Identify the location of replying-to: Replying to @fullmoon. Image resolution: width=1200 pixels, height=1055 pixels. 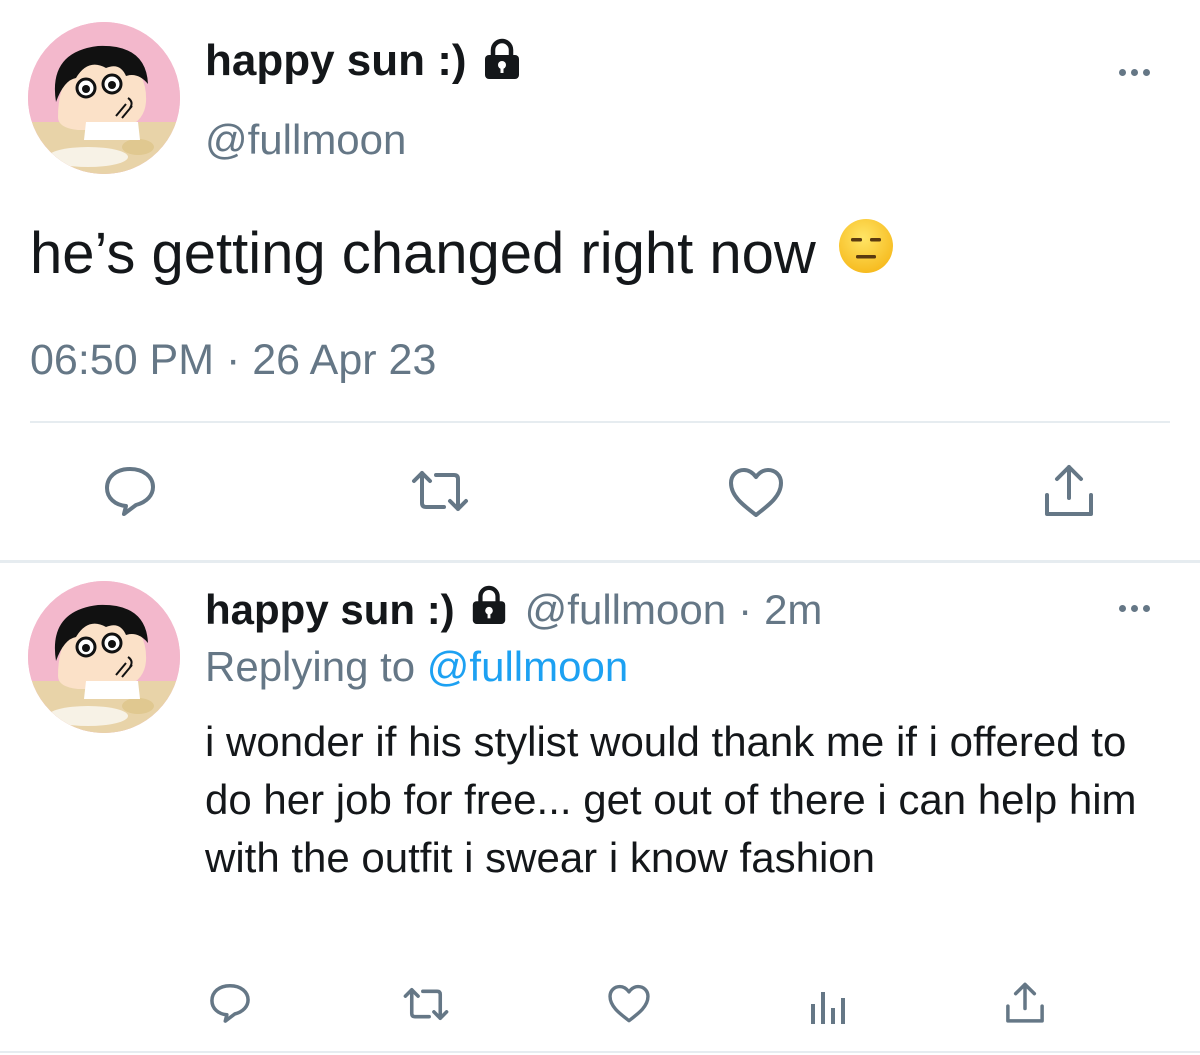
(416, 667).